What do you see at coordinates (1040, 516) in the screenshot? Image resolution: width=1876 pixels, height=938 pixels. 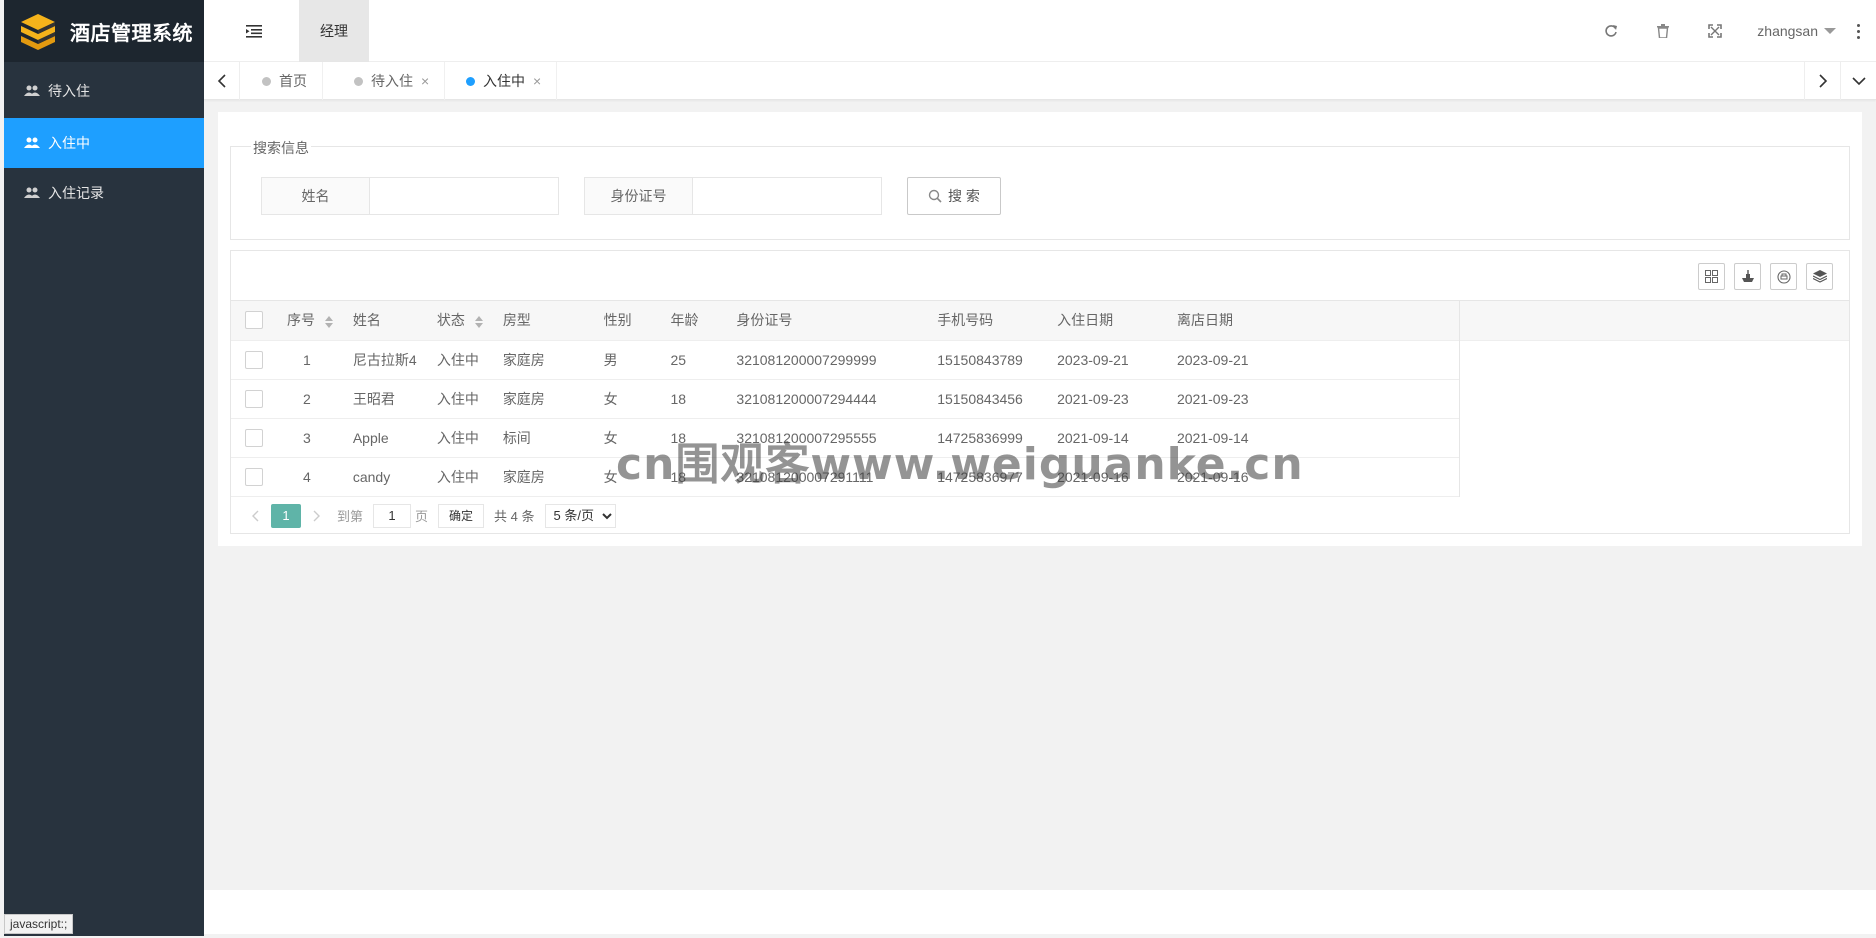 I see `pagination: 1 到第 页 确定 共 4 条 5 条/页` at bounding box center [1040, 516].